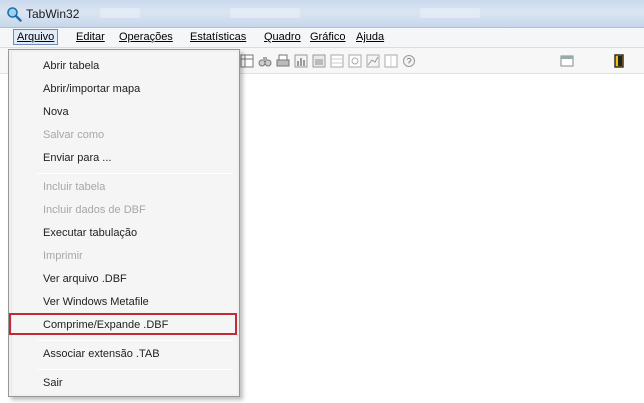  Describe the element at coordinates (85, 279) in the screenshot. I see `menu-item-ver-arquivo-dbf: Ver arquivo .DBF` at that location.